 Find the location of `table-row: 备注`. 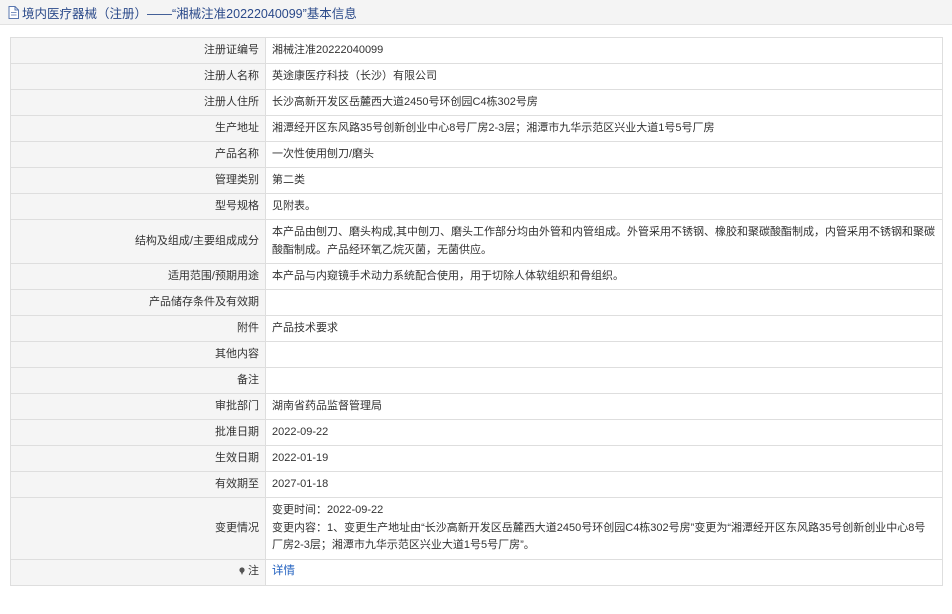

table-row: 备注 is located at coordinates (476, 380).